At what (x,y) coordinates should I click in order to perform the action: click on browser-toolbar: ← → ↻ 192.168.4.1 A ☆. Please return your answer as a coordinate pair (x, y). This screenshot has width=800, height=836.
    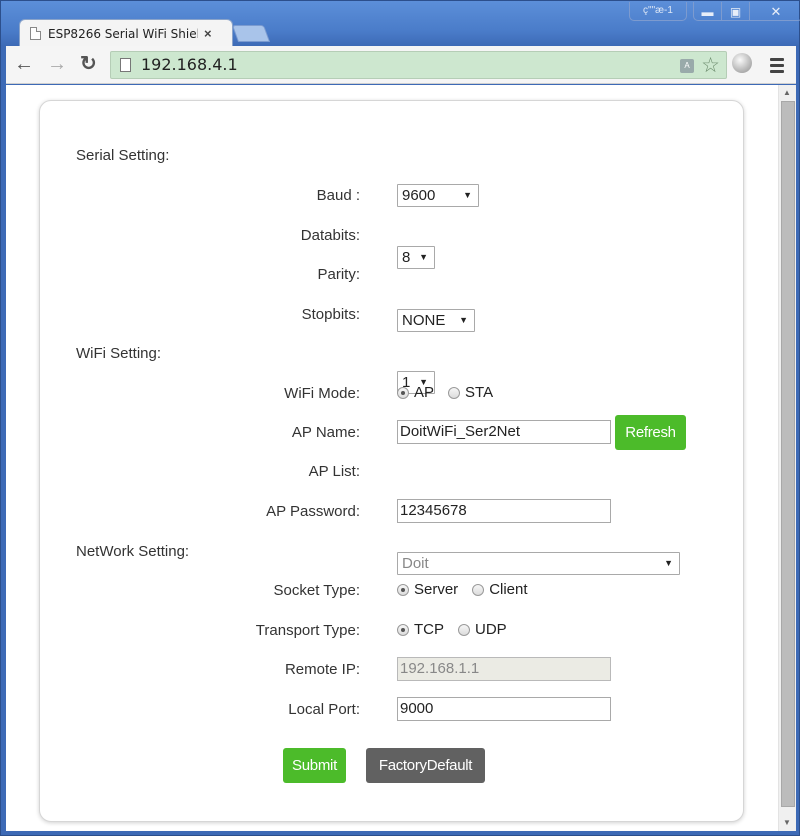
    Looking at the image, I should click on (401, 65).